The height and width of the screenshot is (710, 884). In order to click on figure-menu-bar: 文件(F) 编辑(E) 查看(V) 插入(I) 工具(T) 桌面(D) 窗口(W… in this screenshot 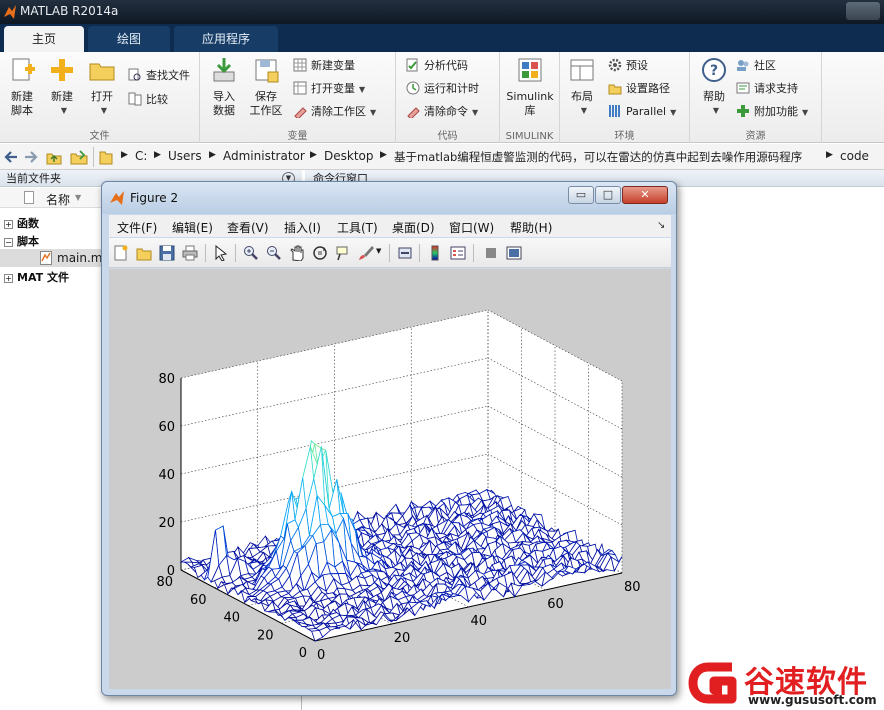, I will do `click(390, 226)`.